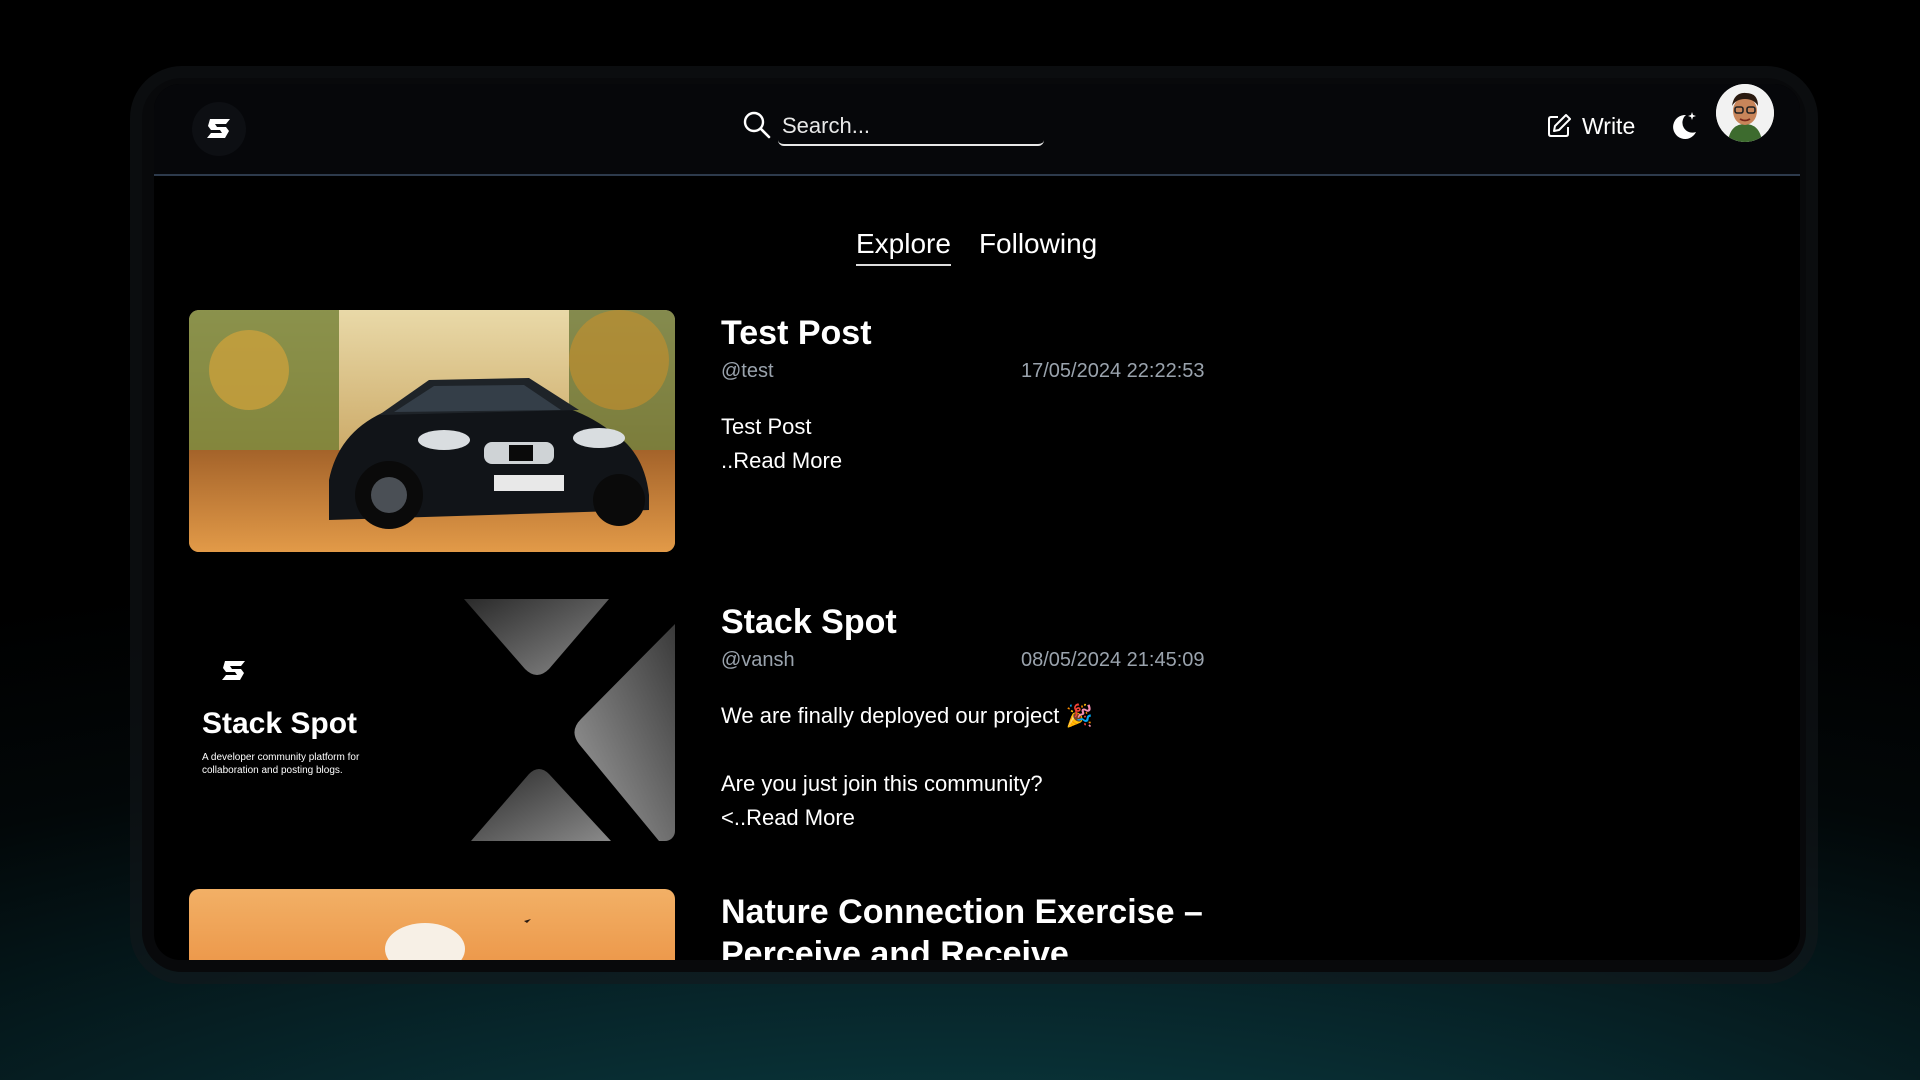 This screenshot has height=1080, width=1920. I want to click on avatar-icon, so click(1745, 113).